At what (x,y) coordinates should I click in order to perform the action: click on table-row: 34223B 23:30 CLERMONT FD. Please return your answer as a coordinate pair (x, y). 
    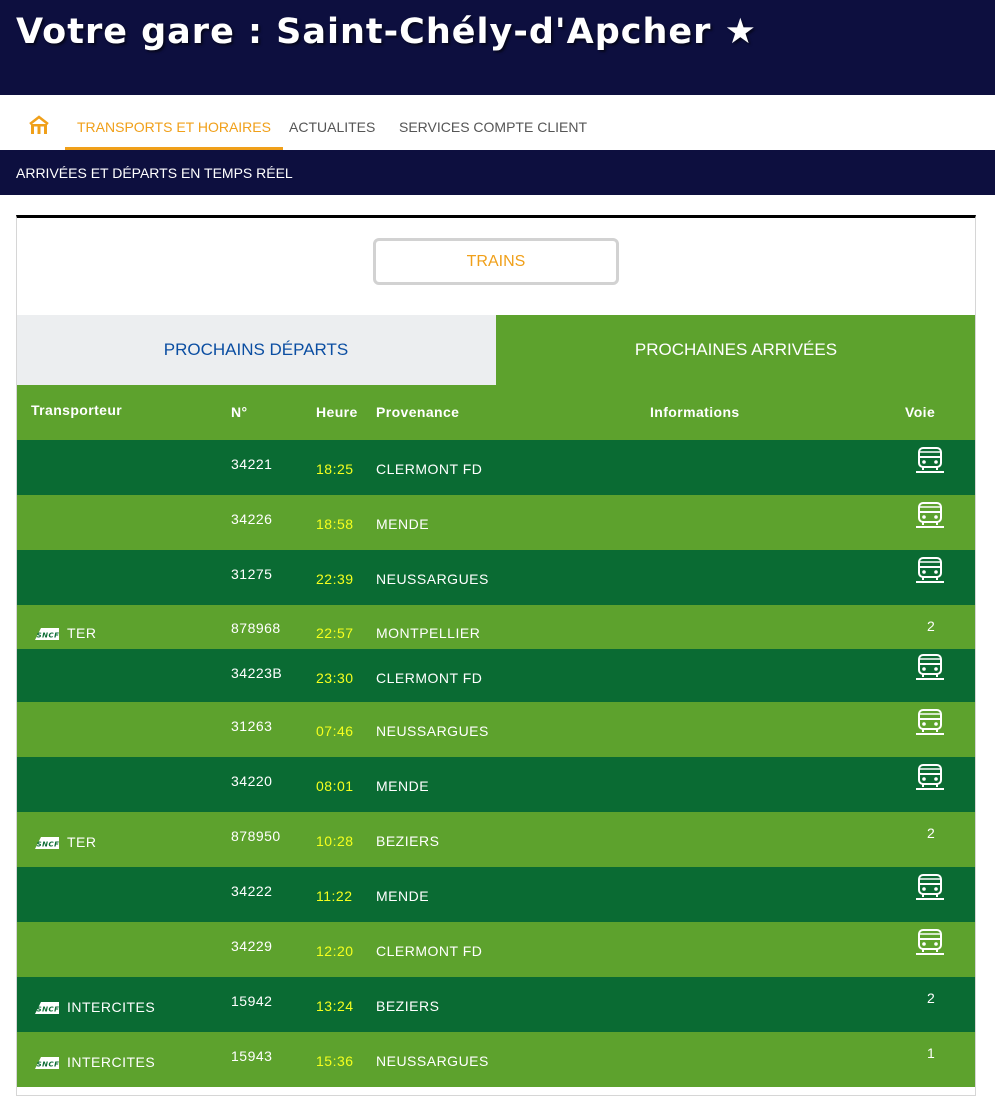
    Looking at the image, I should click on (496, 675).